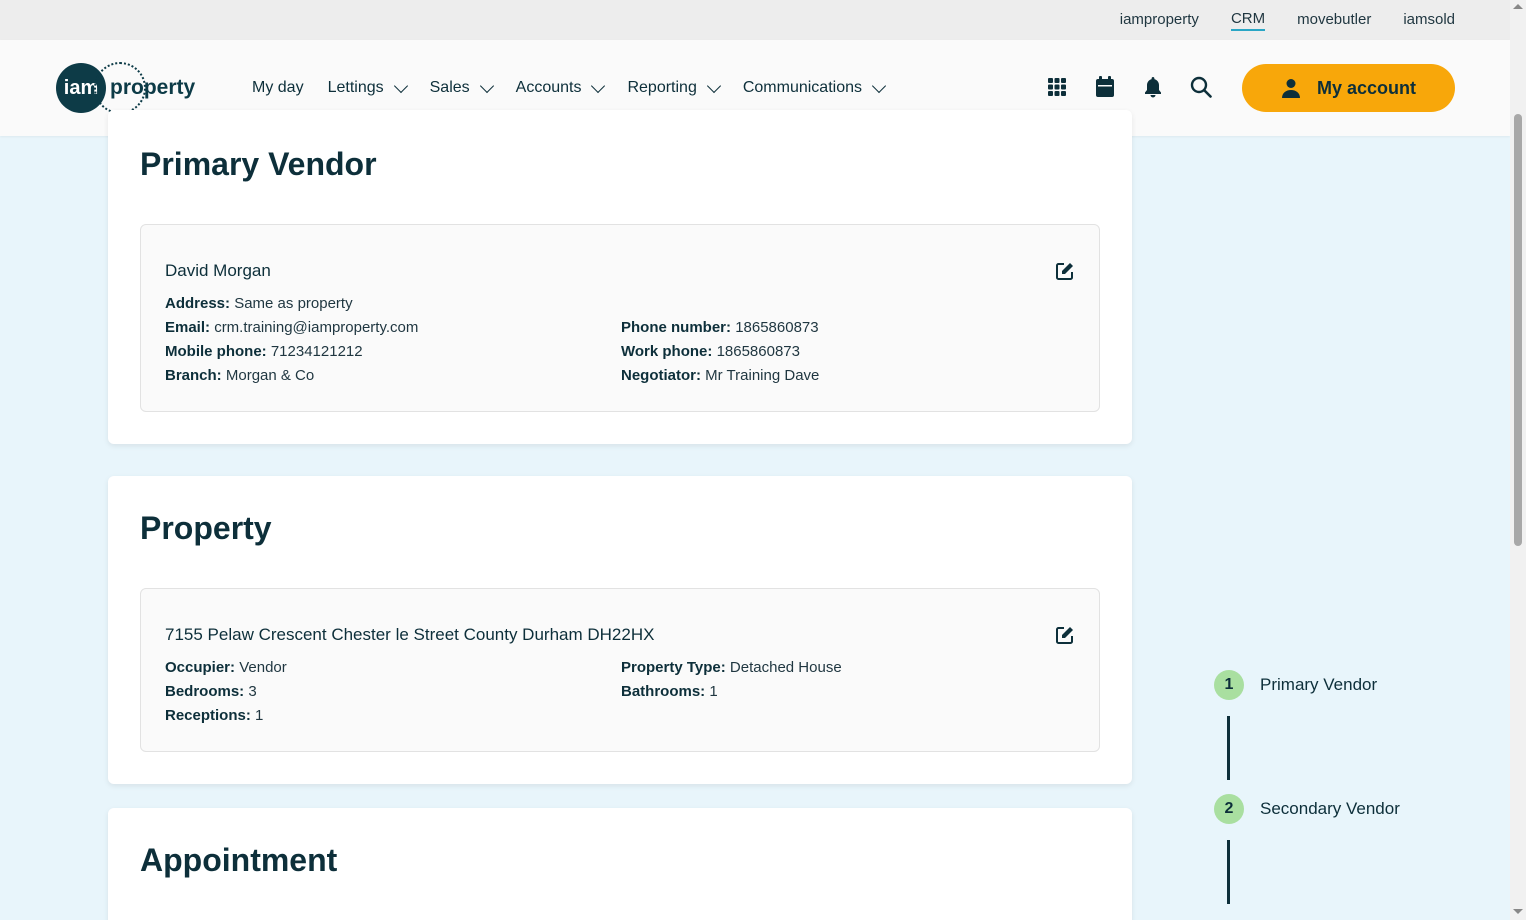 The width and height of the screenshot is (1526, 920). I want to click on step-label: Primary Vendor, so click(1319, 684).